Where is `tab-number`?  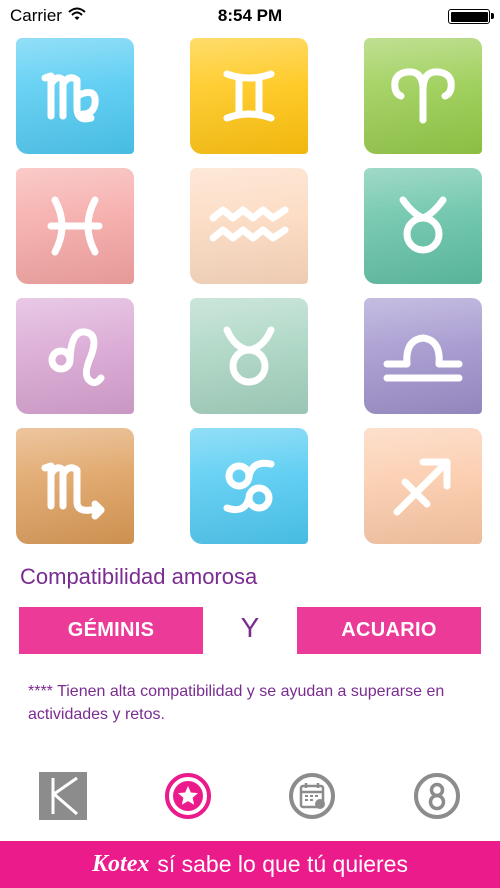 tab-number is located at coordinates (437, 796).